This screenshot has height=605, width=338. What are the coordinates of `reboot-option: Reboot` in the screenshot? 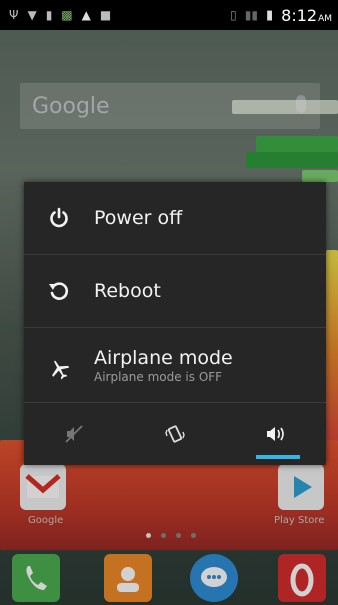 It's located at (175, 291).